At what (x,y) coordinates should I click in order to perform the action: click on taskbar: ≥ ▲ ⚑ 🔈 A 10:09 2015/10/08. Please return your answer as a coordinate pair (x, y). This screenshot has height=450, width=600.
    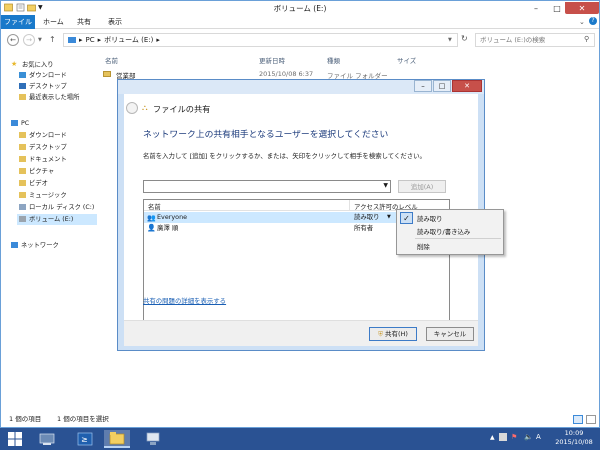
    Looking at the image, I should click on (300, 439).